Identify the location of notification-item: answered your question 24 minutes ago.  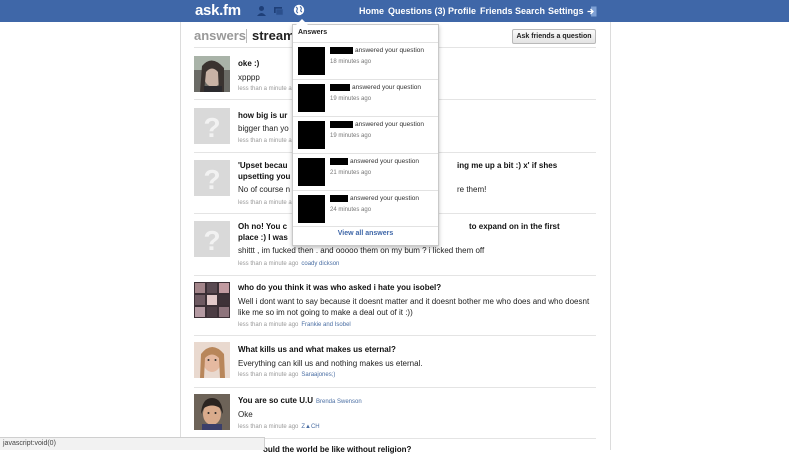
(365, 208).